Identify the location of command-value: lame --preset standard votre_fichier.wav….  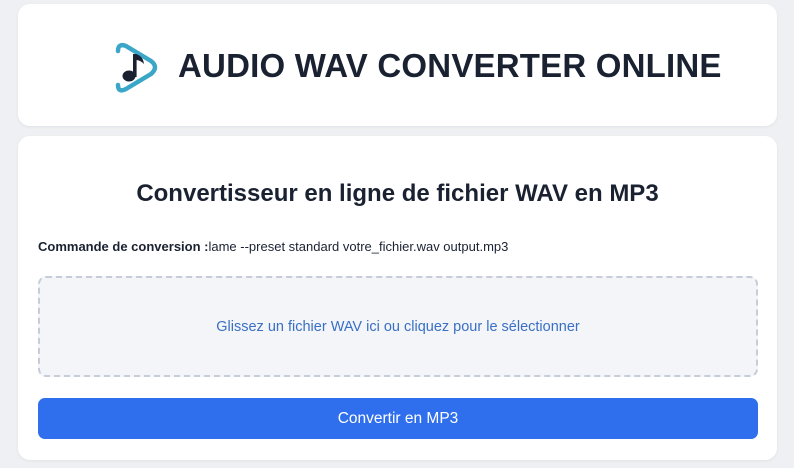
(358, 246).